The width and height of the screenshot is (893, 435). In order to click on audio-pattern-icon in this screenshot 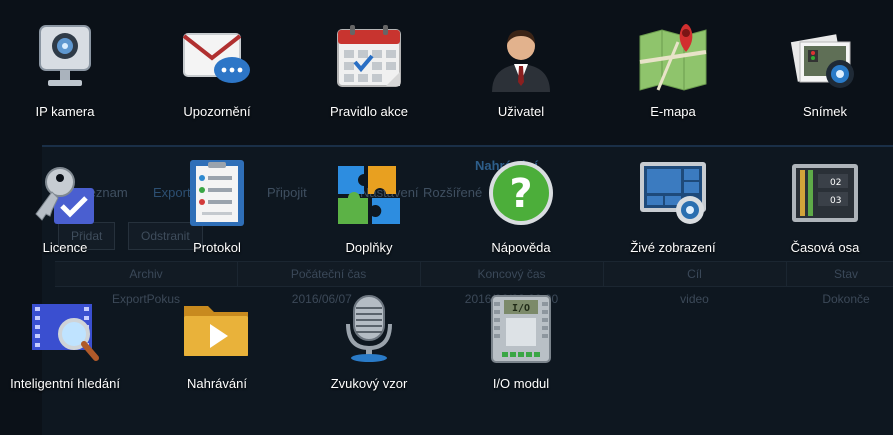, I will do `click(369, 329)`.